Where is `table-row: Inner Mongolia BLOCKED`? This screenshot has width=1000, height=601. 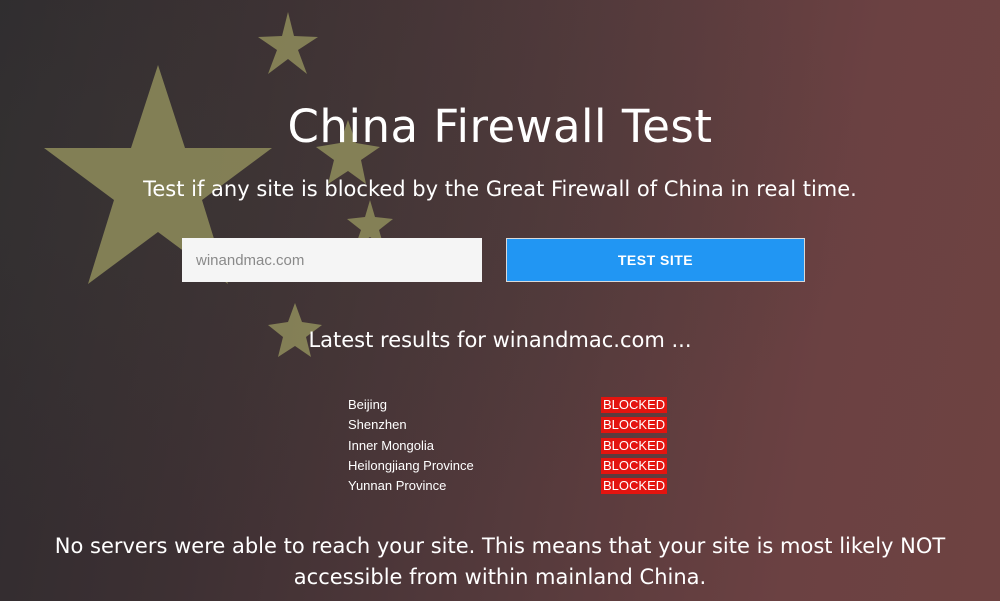
table-row: Inner Mongolia BLOCKED is located at coordinates (513, 447).